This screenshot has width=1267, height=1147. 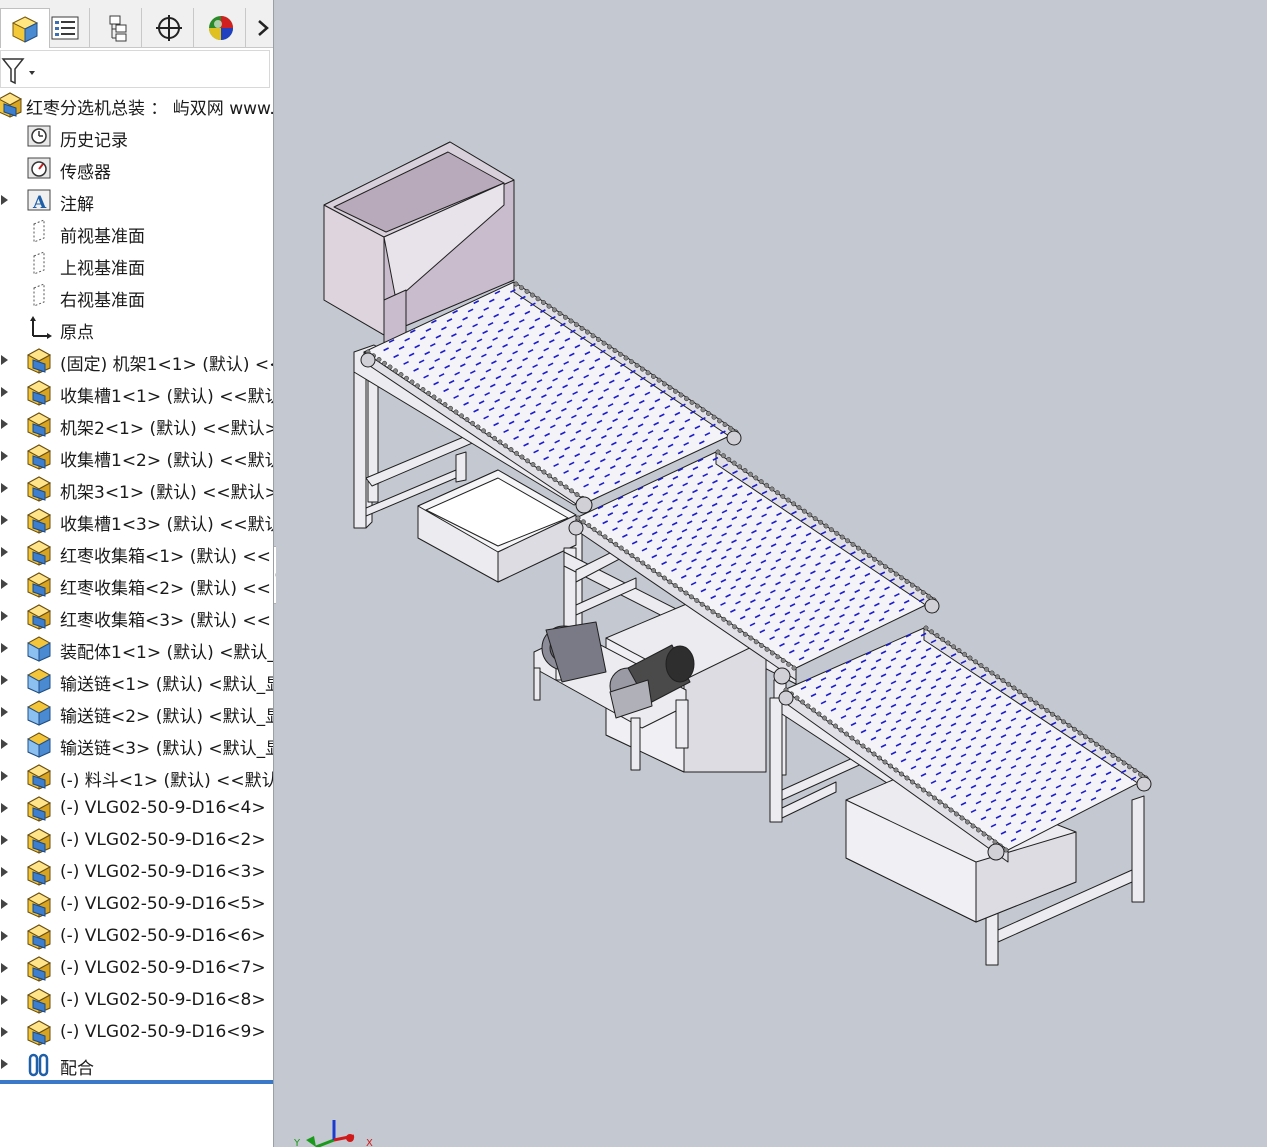 What do you see at coordinates (136, 168) in the screenshot?
I see `tree-item: 传感器` at bounding box center [136, 168].